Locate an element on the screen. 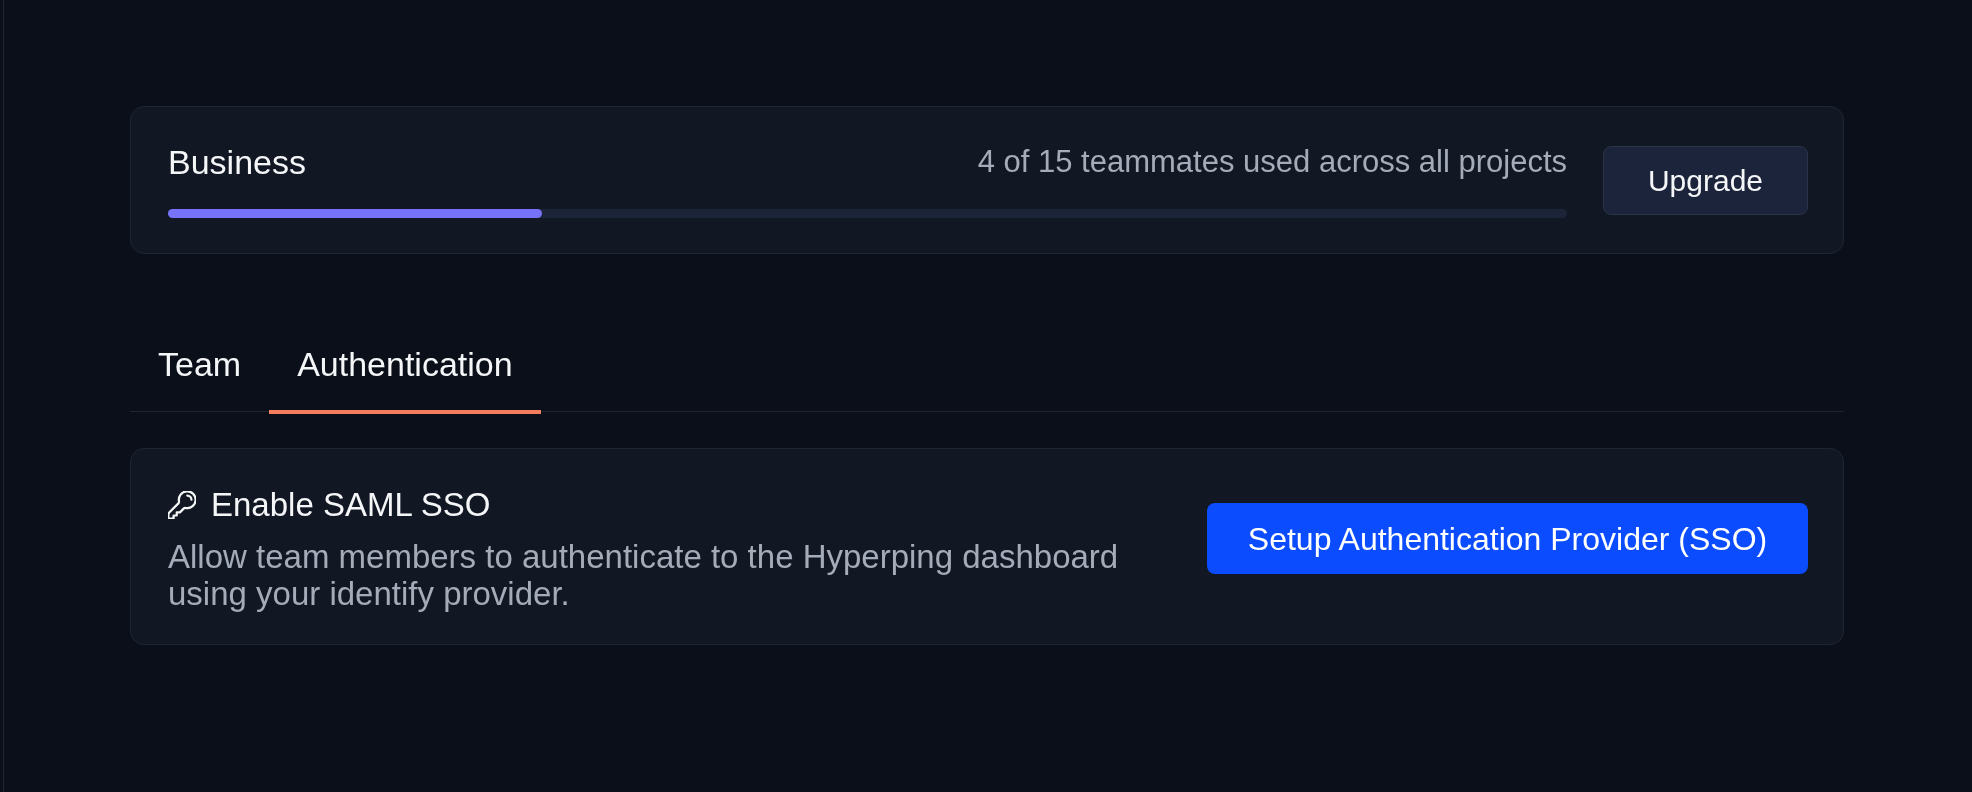 The image size is (1972, 792). key-icon is located at coordinates (182, 505).